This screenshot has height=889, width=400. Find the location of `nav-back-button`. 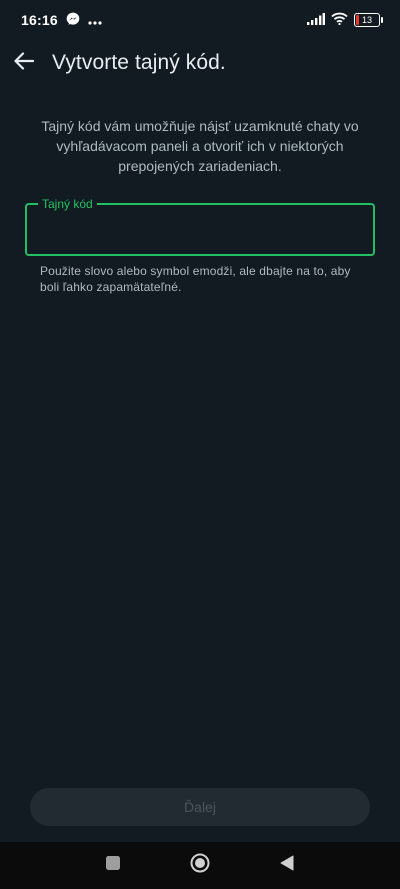

nav-back-button is located at coordinates (287, 866).